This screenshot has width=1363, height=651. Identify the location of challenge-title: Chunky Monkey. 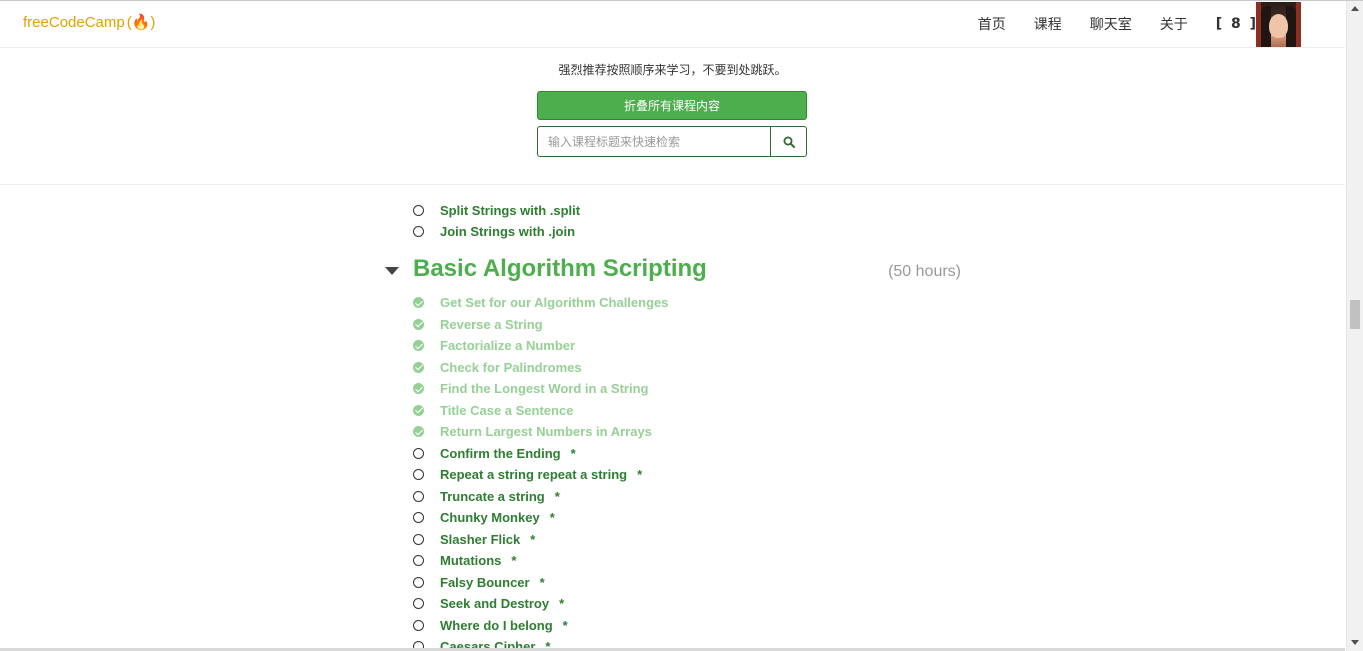
(490, 517).